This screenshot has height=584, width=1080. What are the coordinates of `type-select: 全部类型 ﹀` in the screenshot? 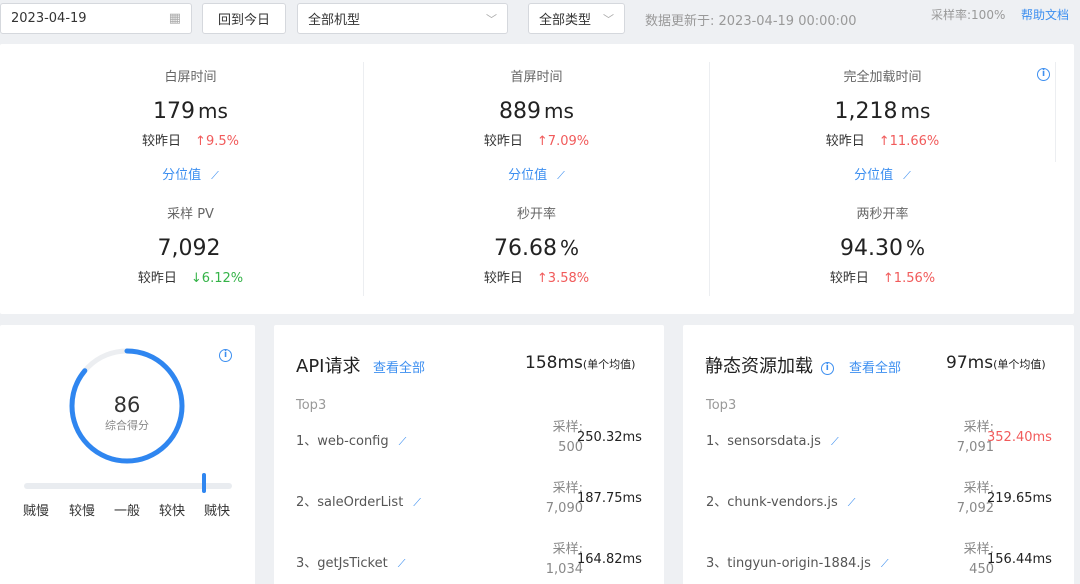 It's located at (576, 18).